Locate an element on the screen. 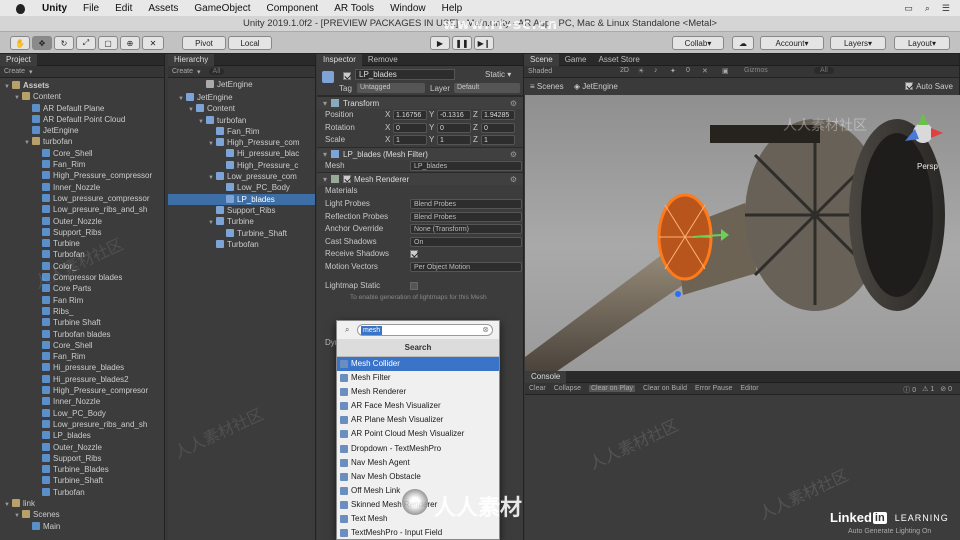 This screenshot has height=540, width=960. project-root: ▼ Assets is located at coordinates (82, 85).